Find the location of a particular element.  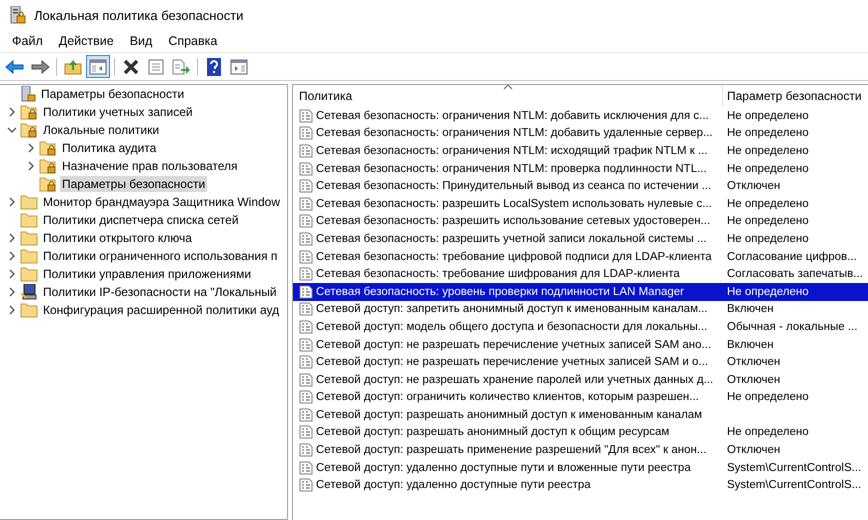

table-row: Сетевой доступ: ограничить количество клиентов, которым разрешен... Не определено is located at coordinates (580, 397).